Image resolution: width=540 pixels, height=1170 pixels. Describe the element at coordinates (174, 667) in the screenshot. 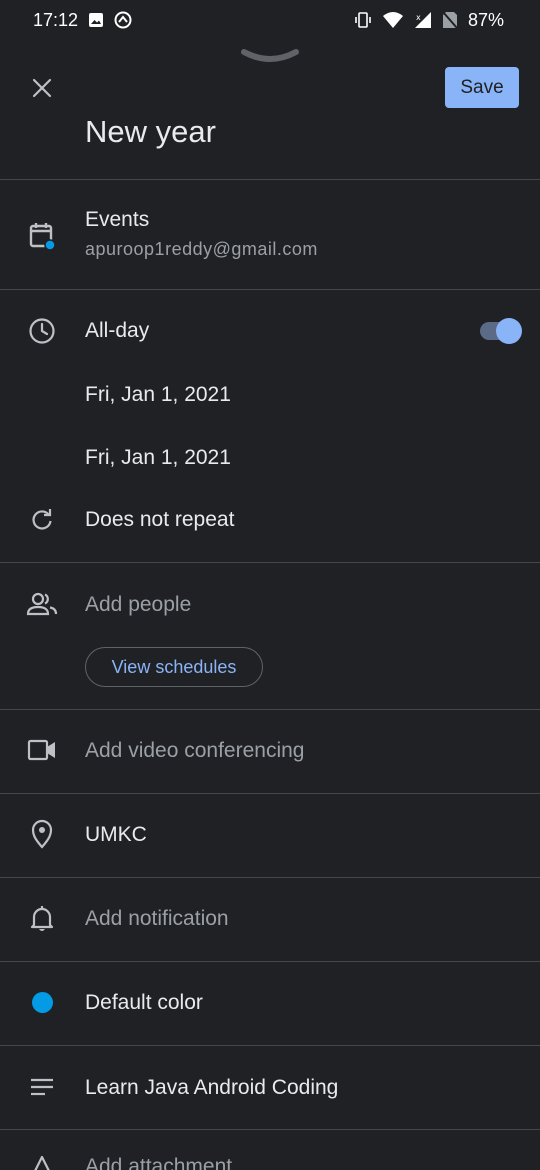

I see `view-schedules-button: View schedules` at that location.